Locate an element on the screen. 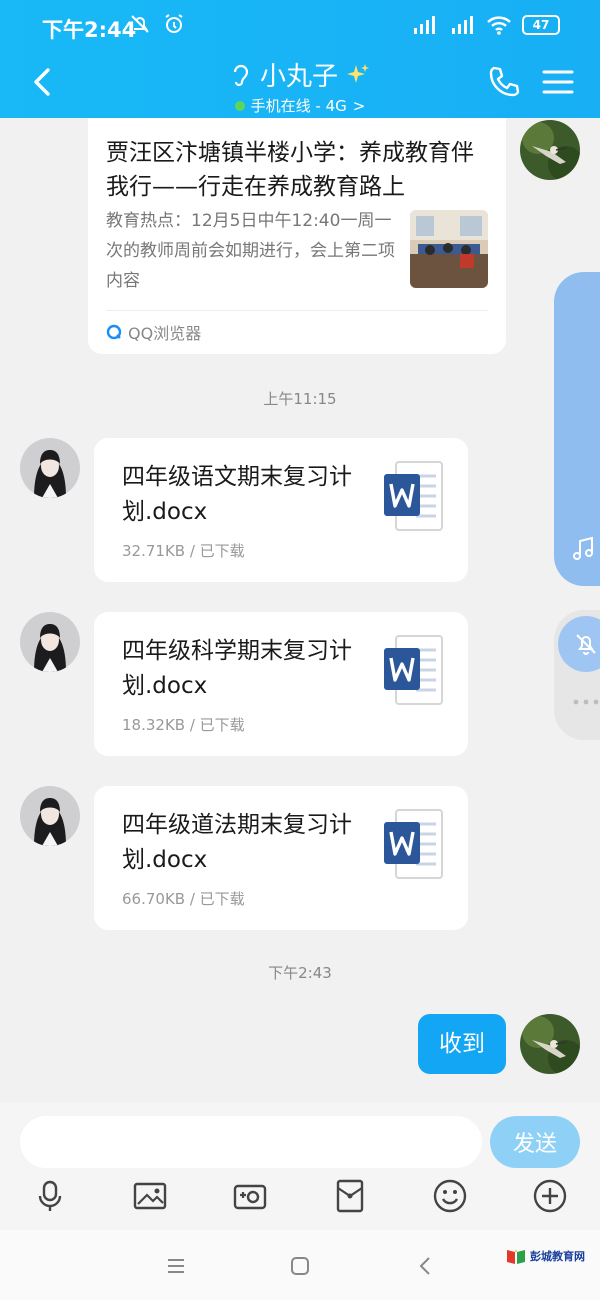 This screenshot has width=600, height=1300. alarm-icon is located at coordinates (174, 23).